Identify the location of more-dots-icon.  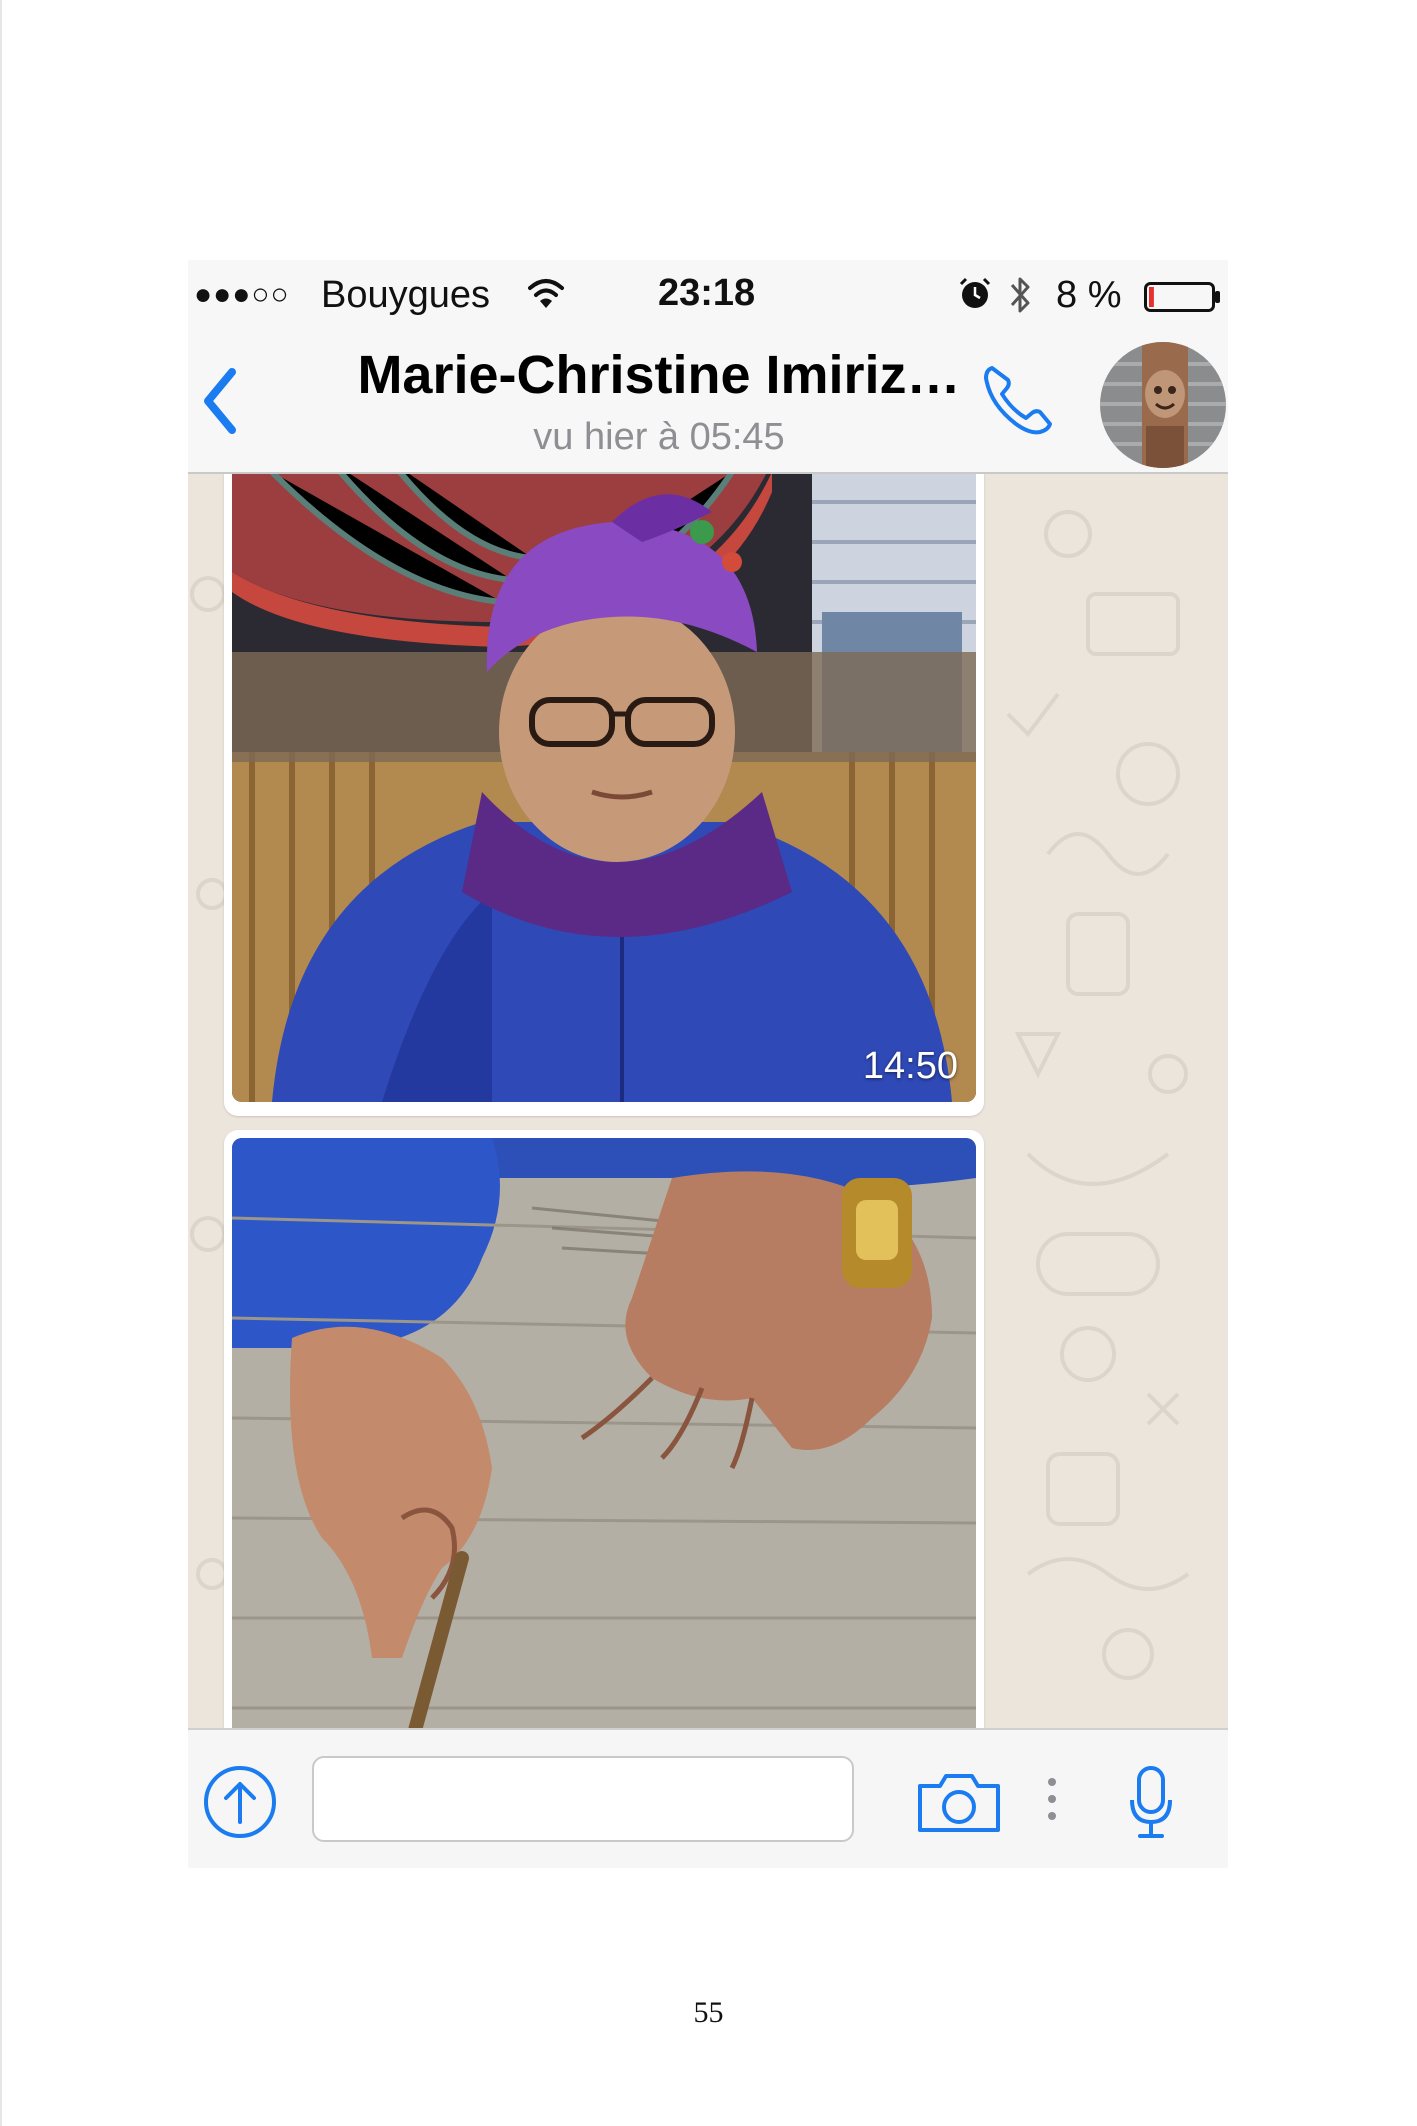
(1052, 1799).